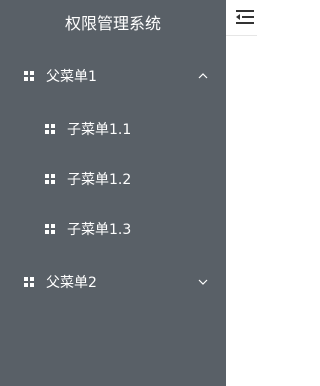 The height and width of the screenshot is (386, 320). Describe the element at coordinates (203, 76) in the screenshot. I see `chevron-up-icon` at that location.